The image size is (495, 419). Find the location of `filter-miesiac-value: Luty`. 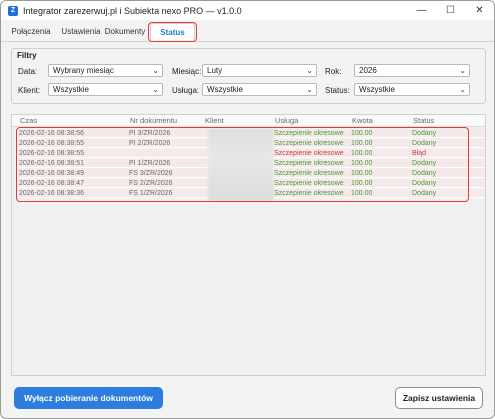

filter-miesiac-value: Luty is located at coordinates (215, 70).